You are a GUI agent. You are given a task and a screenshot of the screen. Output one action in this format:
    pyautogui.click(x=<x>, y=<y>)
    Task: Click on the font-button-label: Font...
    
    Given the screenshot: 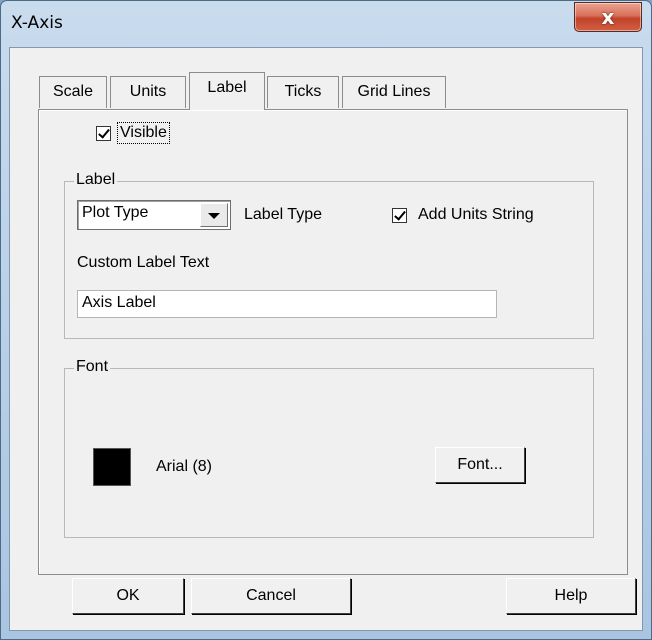 What is the action you would take?
    pyautogui.click(x=480, y=464)
    